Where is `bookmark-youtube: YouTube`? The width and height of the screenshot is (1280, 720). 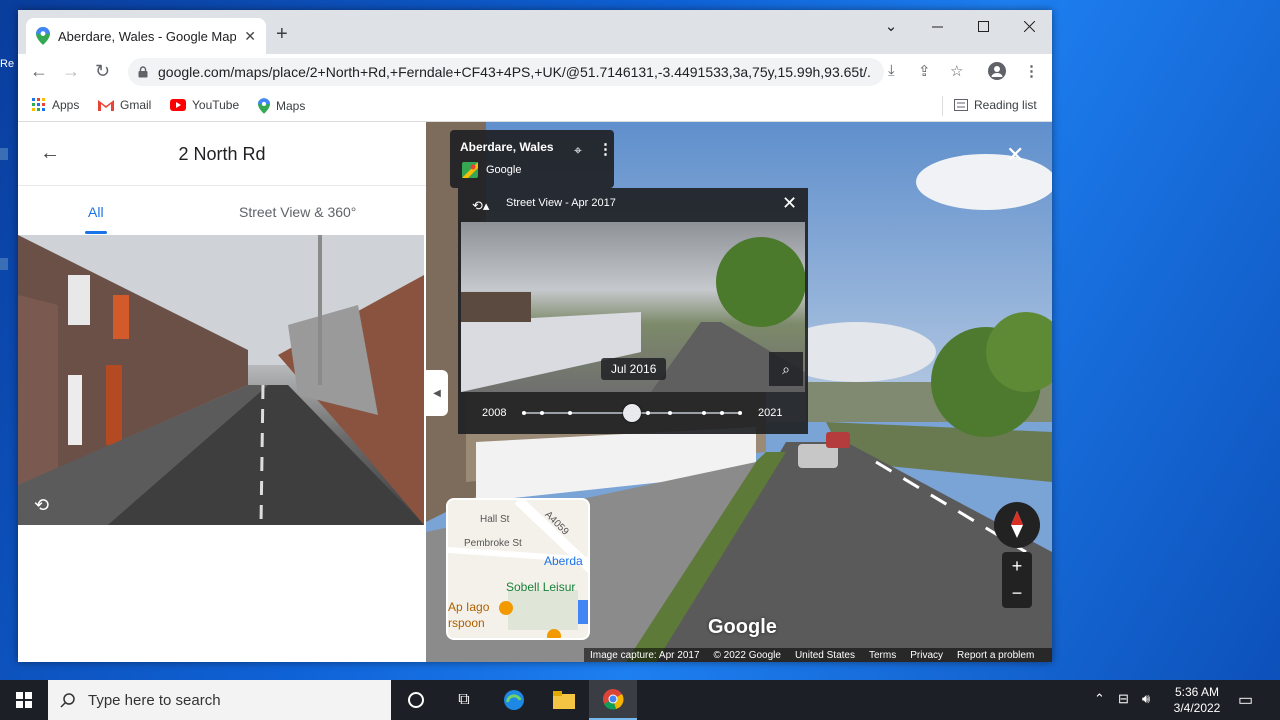 bookmark-youtube: YouTube is located at coordinates (204, 105).